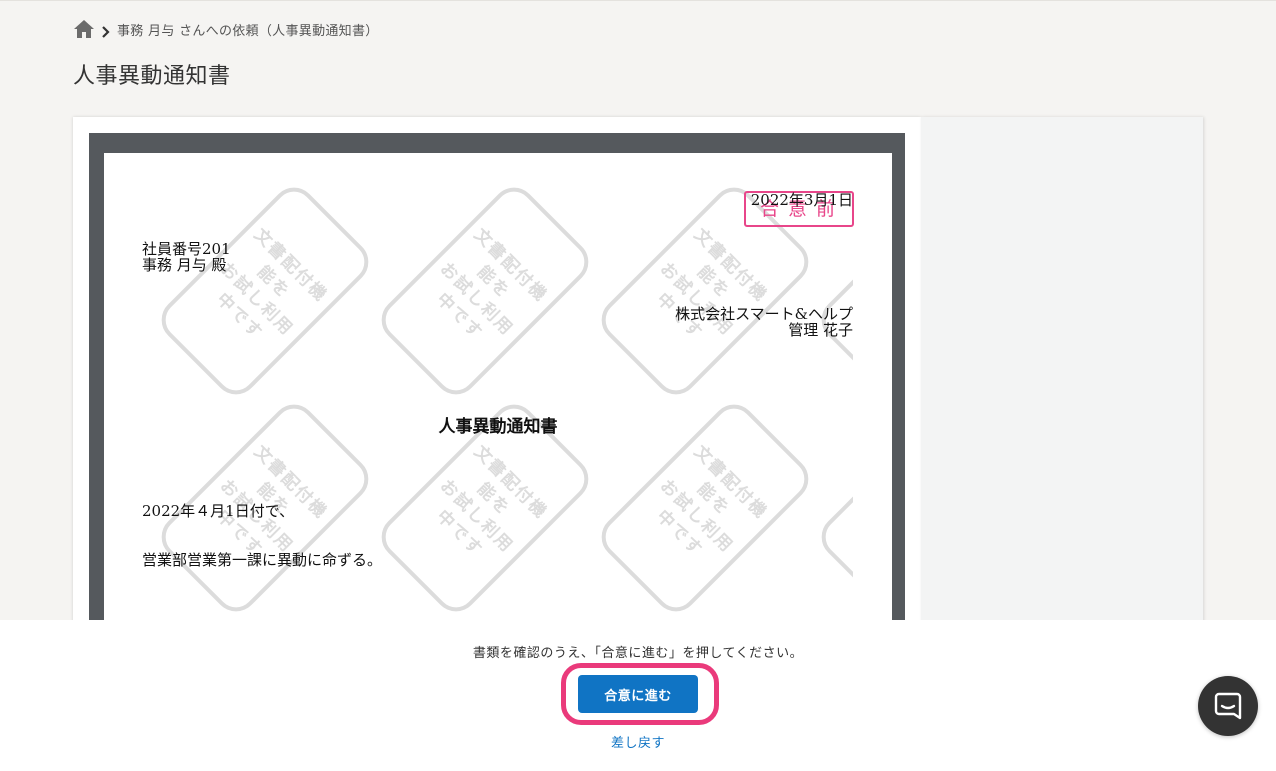 This screenshot has height=771, width=1276. Describe the element at coordinates (638, 741) in the screenshot. I see `return-link: 差し戻す` at that location.